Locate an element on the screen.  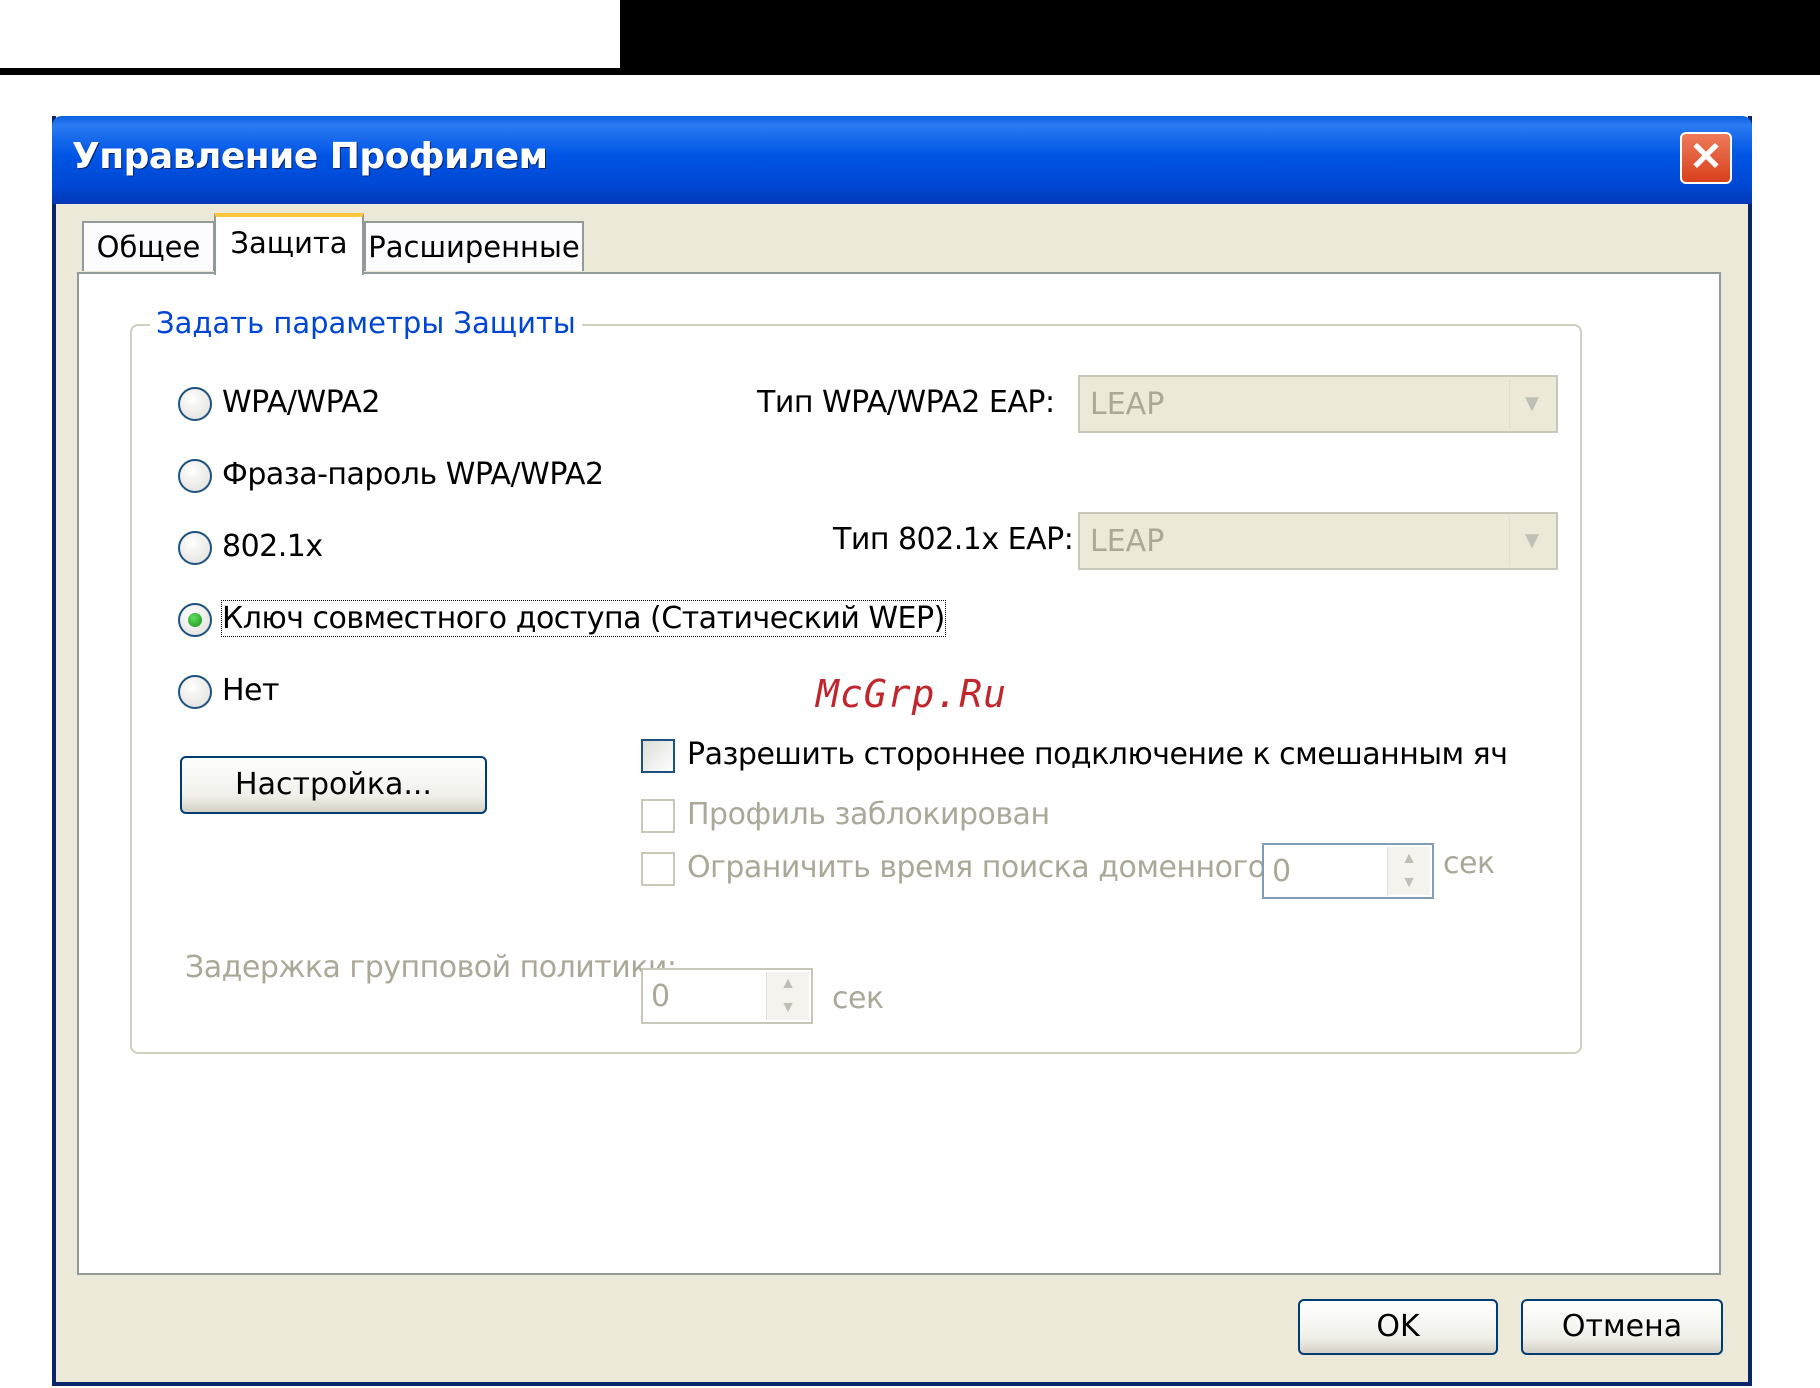
radio-wpa is located at coordinates (195, 404).